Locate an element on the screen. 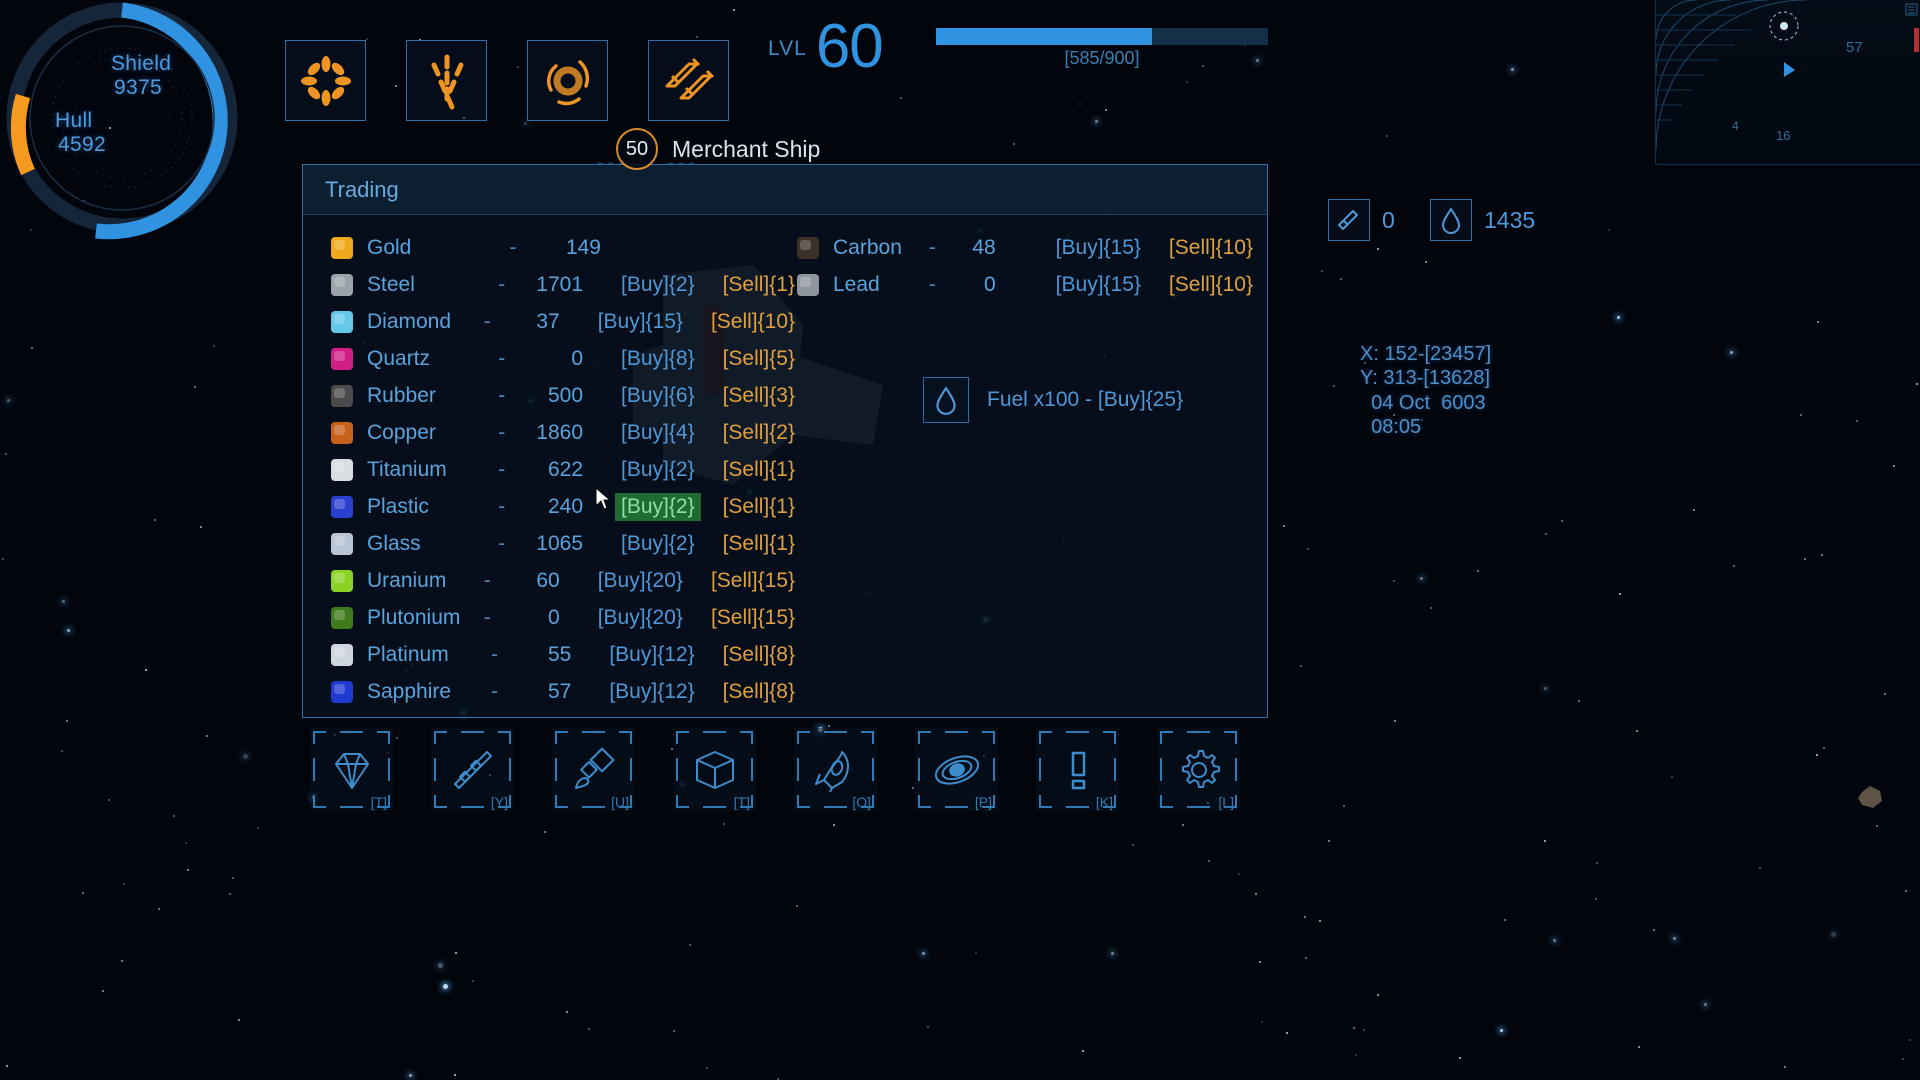  merchant-ship-name: Merchant Ship is located at coordinates (746, 148).